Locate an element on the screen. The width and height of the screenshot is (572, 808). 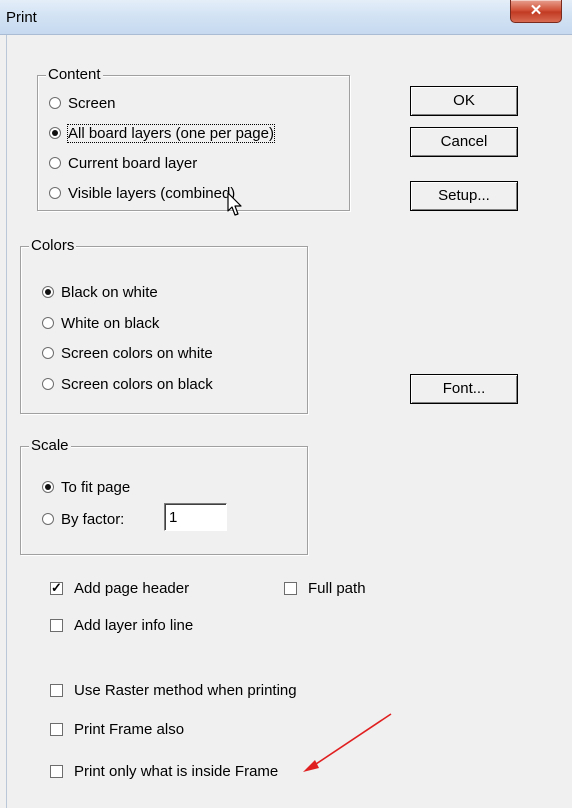
content-legend: Content is located at coordinates (74, 74).